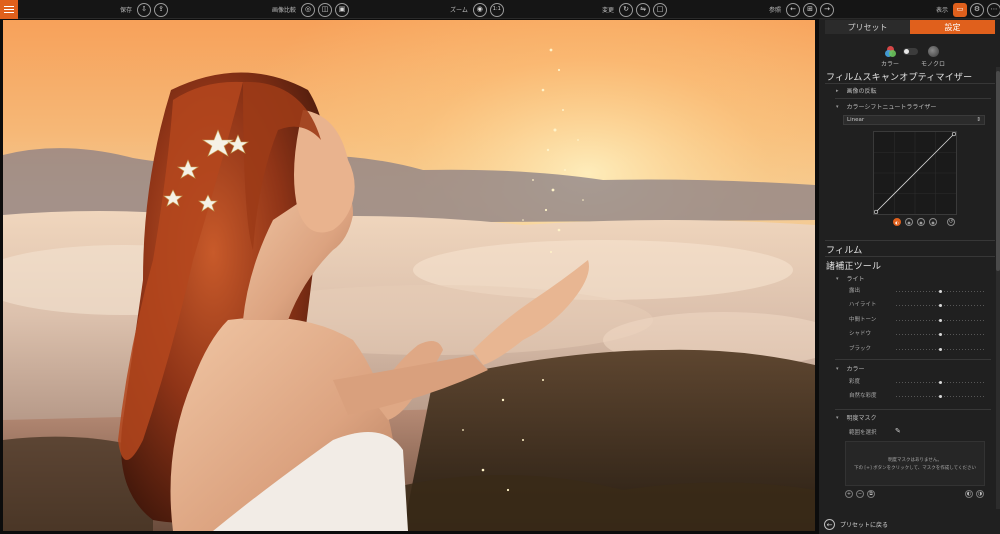  Describe the element at coordinates (496, 9) in the screenshot. I see `zoom-100-icon: 1:1` at that location.